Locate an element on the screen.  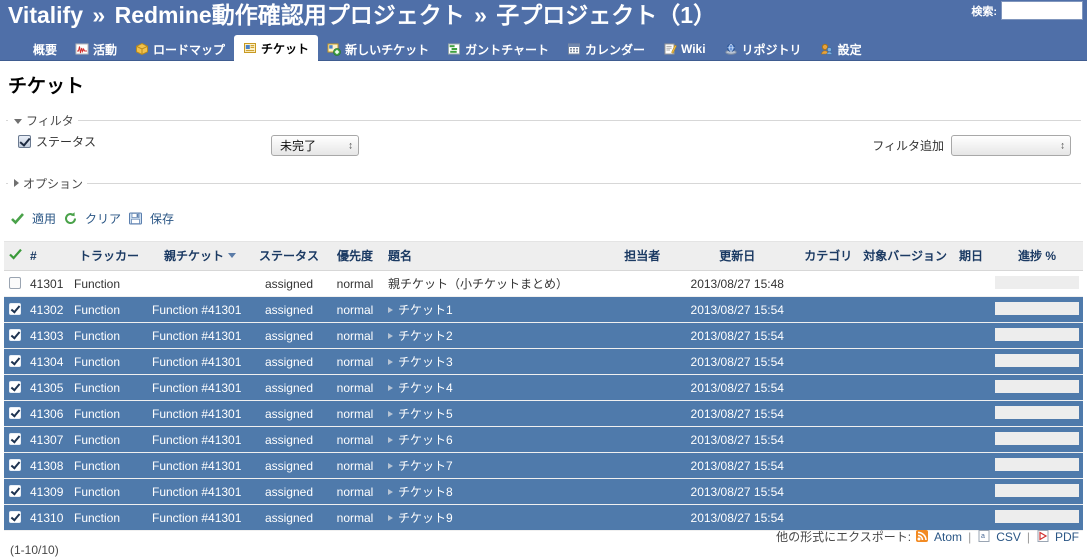
th-check-all is located at coordinates (15, 256).